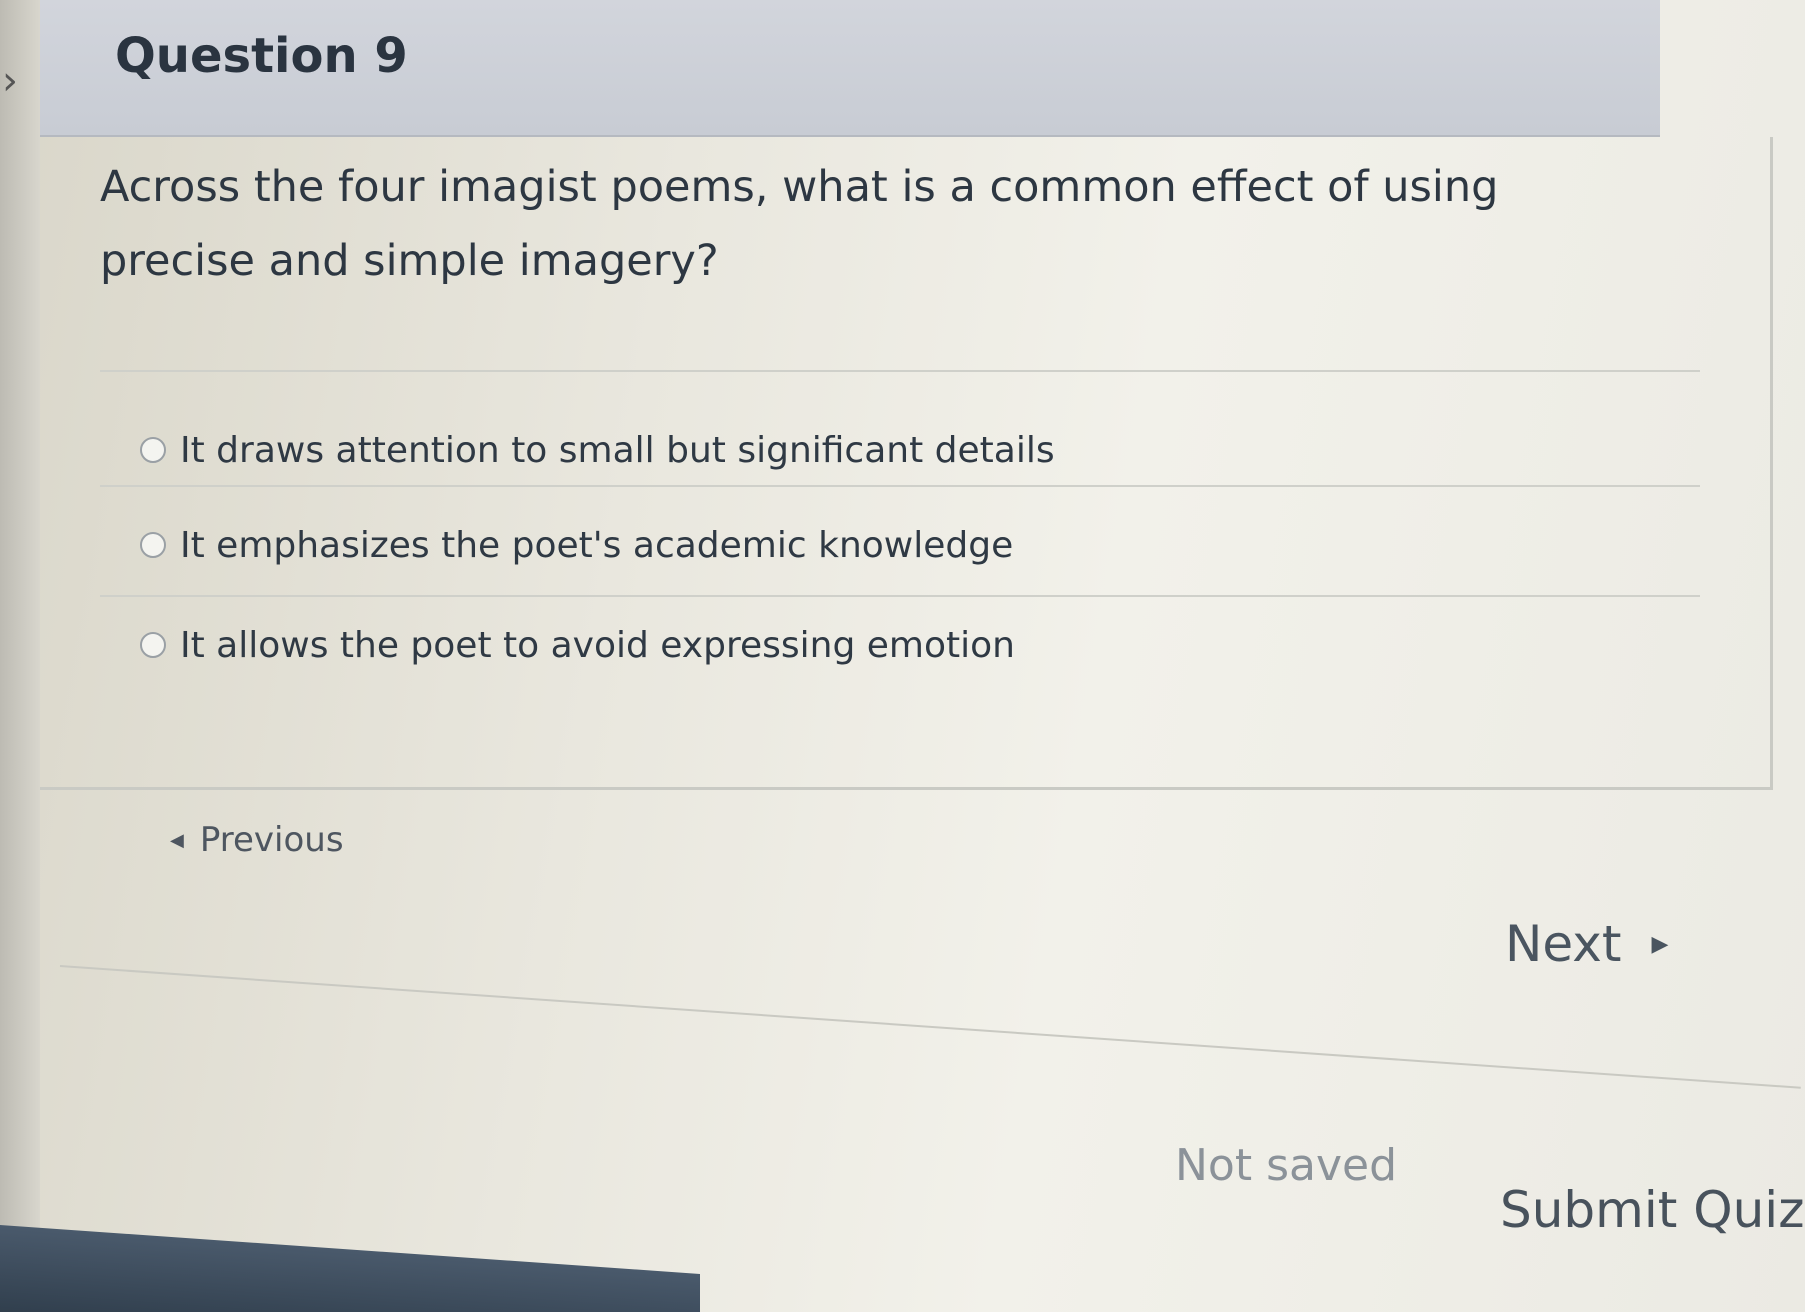 Image resolution: width=1805 pixels, height=1312 pixels. Describe the element at coordinates (177, 840) in the screenshot. I see `triangle-left-icon: ◀` at that location.